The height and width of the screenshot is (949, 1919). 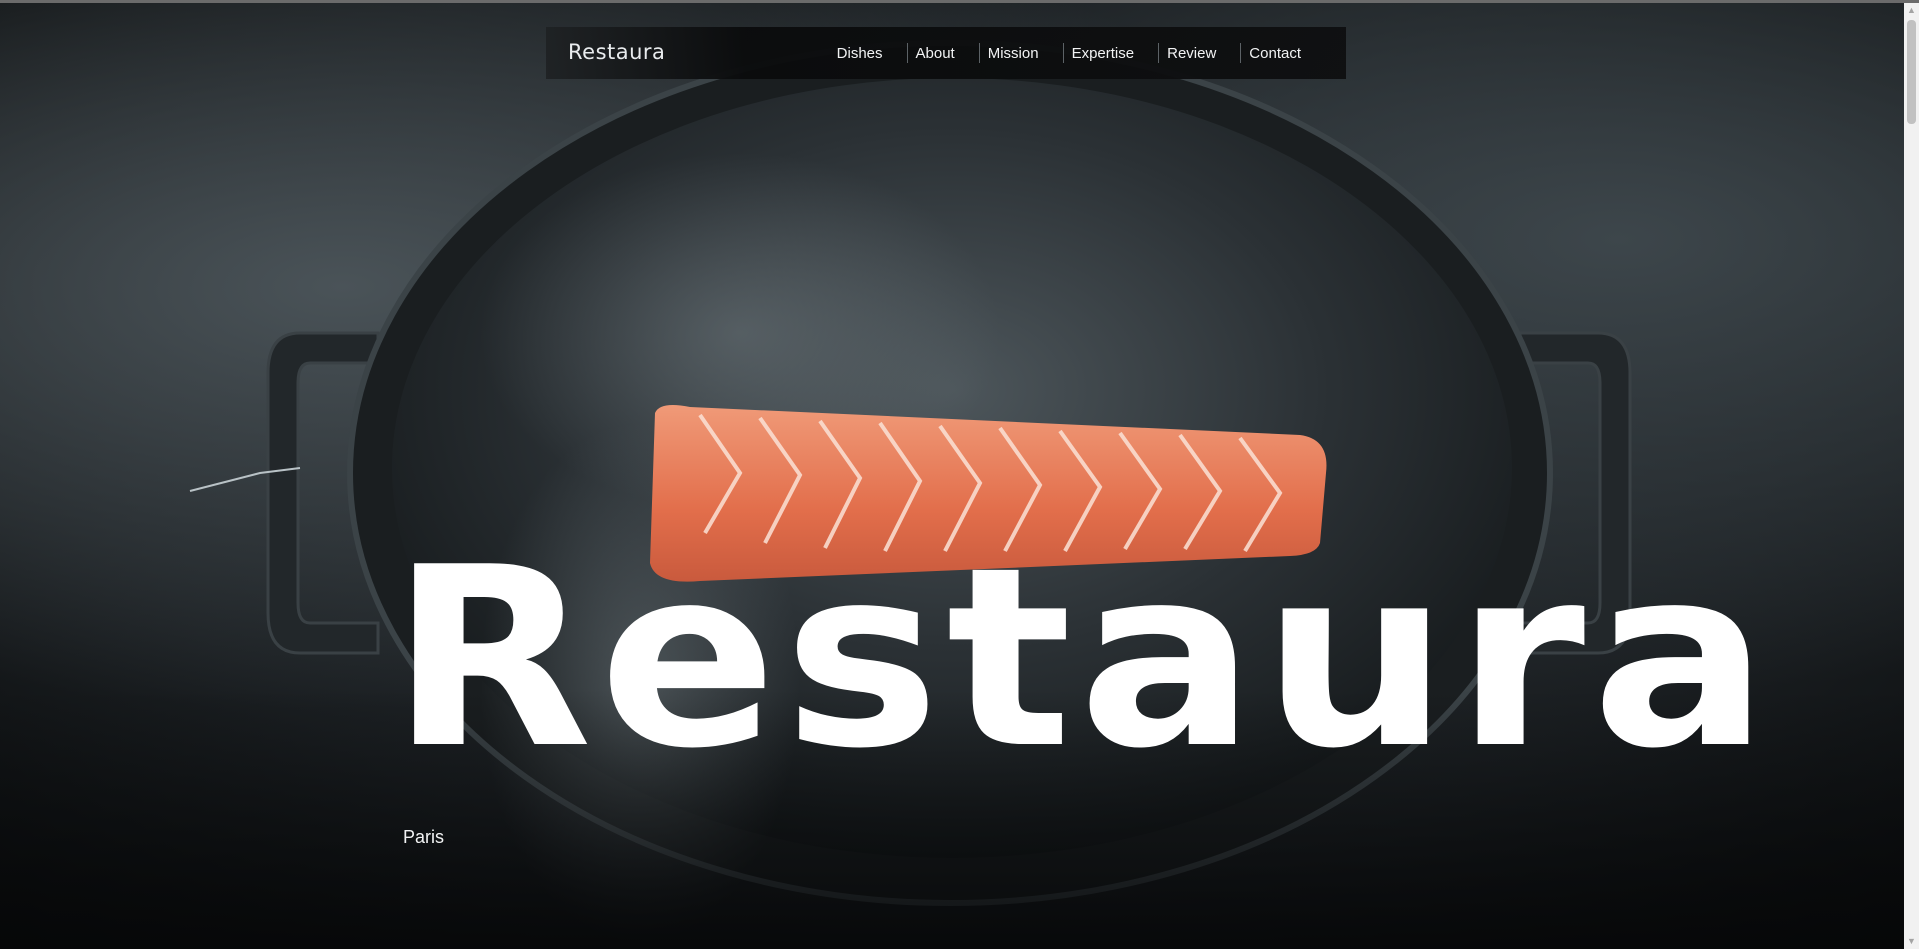 I want to click on nav-item-contact: Contact, so click(x=1258, y=53).